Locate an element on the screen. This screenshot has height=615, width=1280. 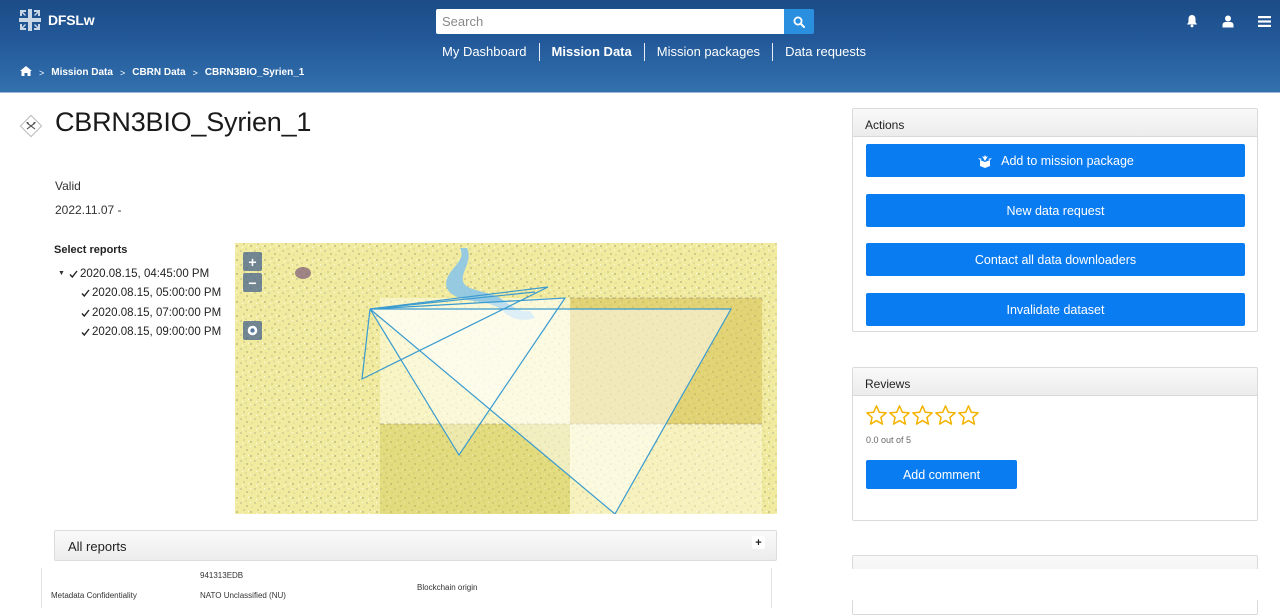
nav-mission-packages: Mission packages is located at coordinates (708, 52).